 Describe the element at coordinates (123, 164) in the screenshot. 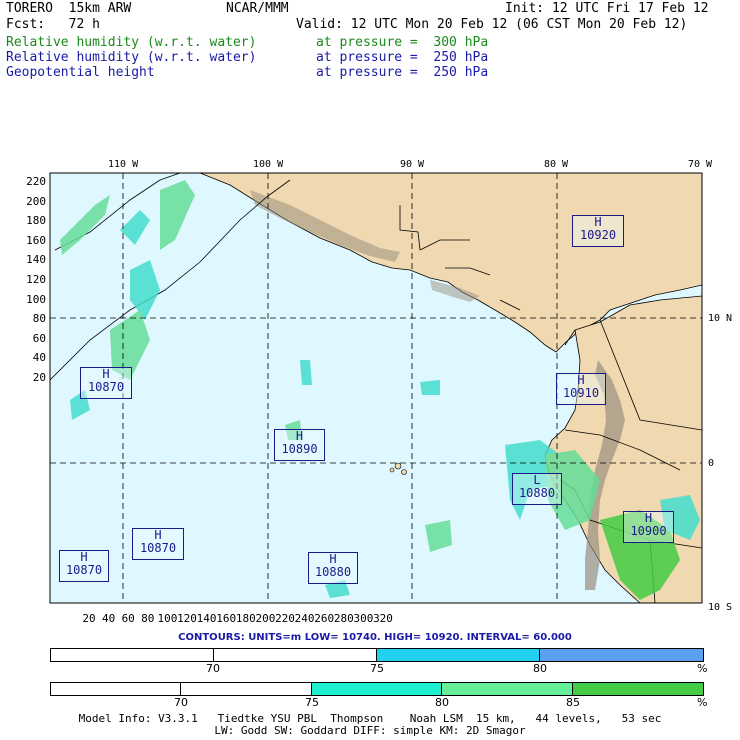

I see `lon-label-110w: 110 W` at that location.